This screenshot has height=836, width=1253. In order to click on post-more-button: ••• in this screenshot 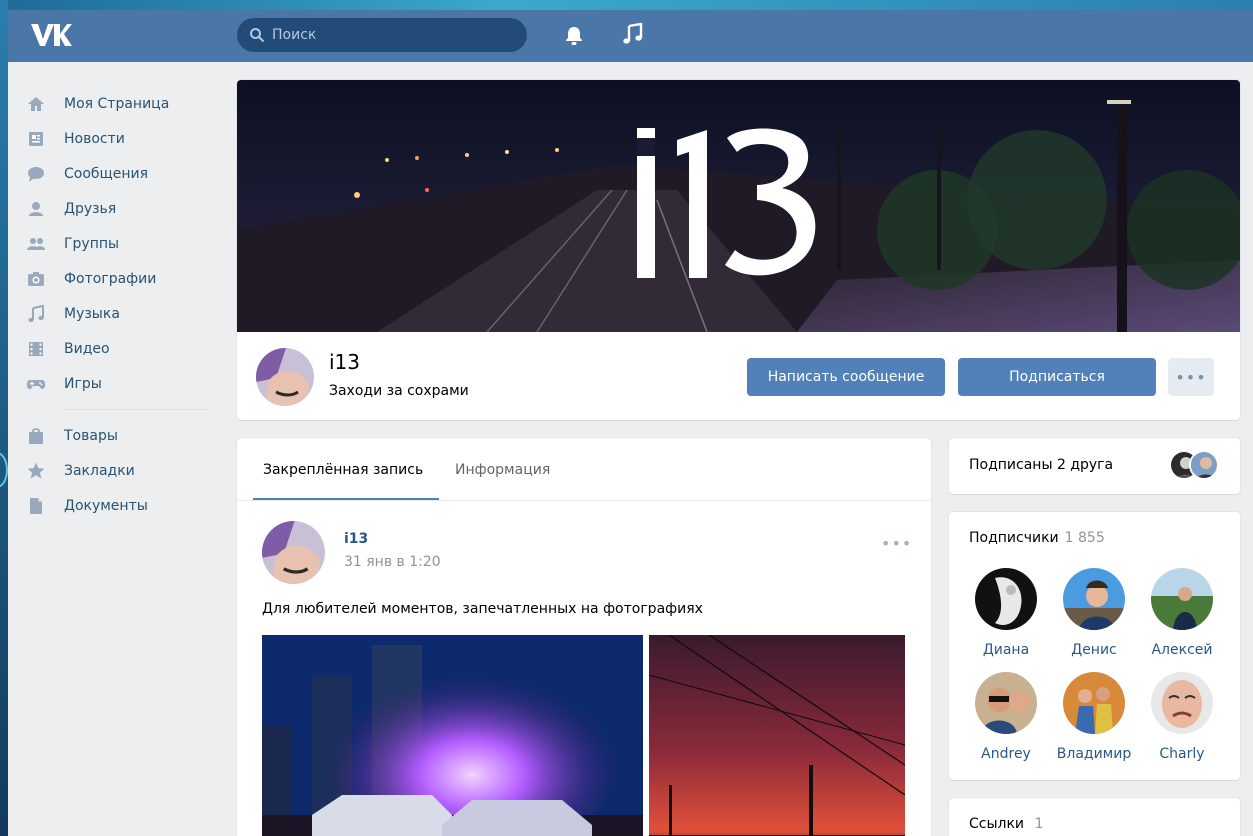, I will do `click(896, 543)`.